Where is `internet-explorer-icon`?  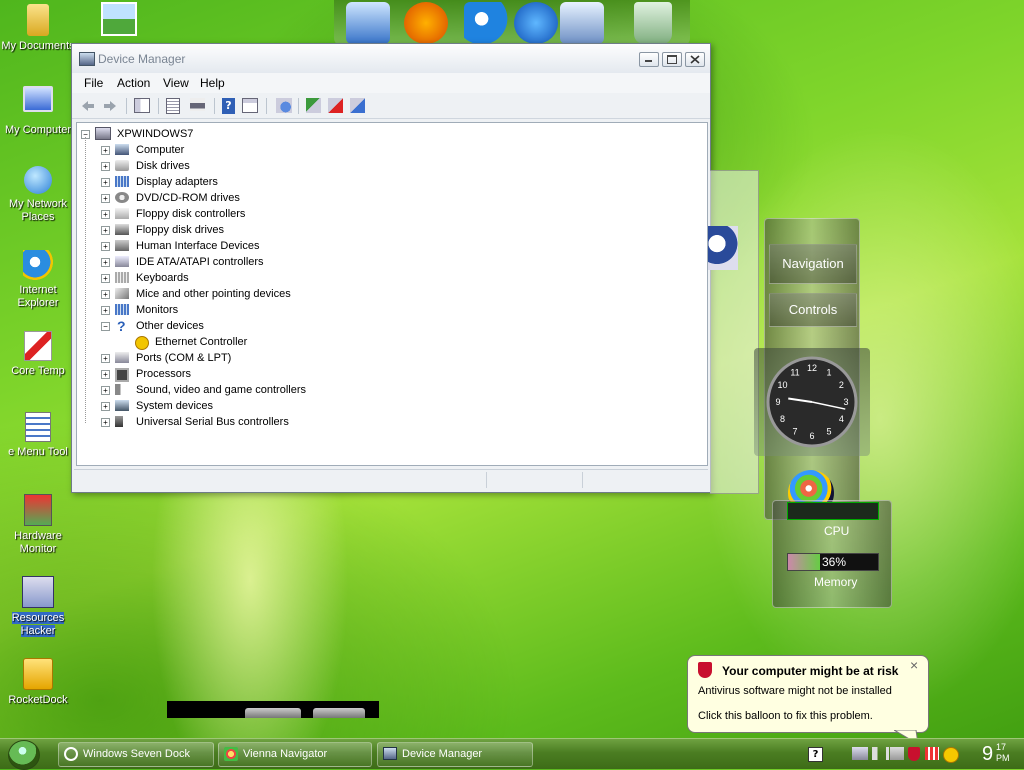 internet-explorer-icon is located at coordinates (38, 265).